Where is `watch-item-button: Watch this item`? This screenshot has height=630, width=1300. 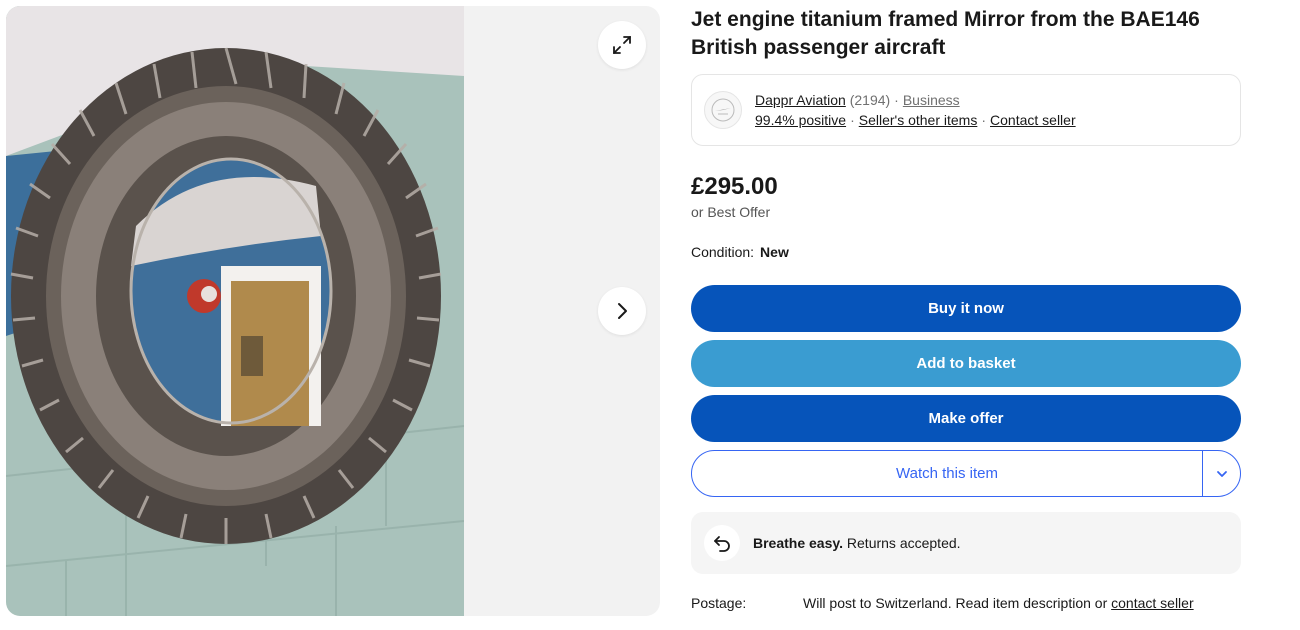
watch-item-button: Watch this item is located at coordinates (947, 473).